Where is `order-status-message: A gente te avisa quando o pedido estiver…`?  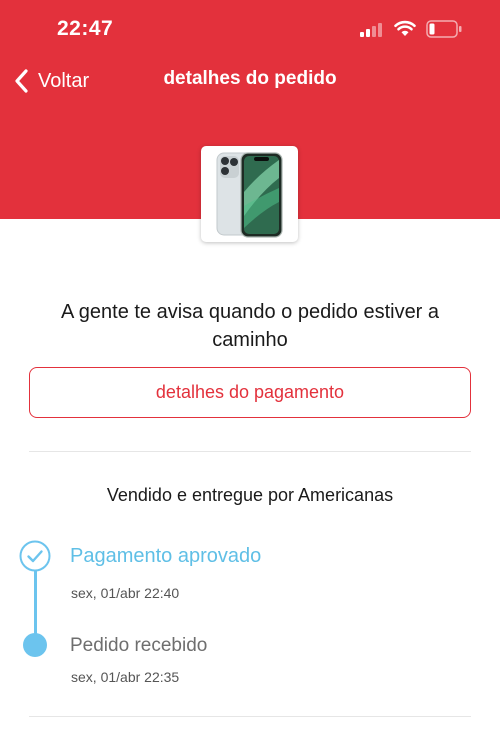 order-status-message: A gente te avisa quando o pedido estiver… is located at coordinates (250, 326).